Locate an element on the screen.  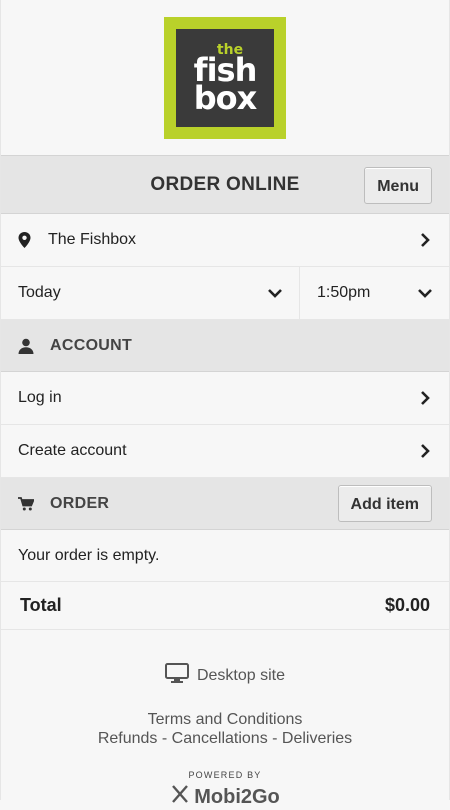
mobi2go-brand-label: Mobi2Go is located at coordinates (237, 796).